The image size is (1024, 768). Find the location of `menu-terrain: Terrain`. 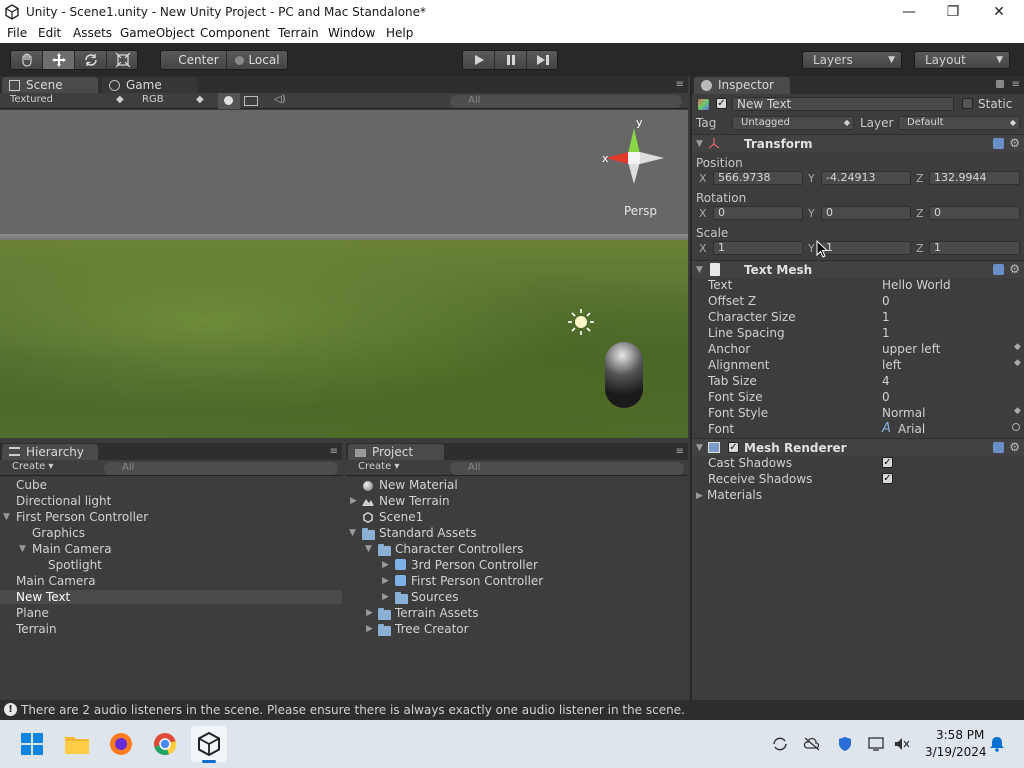

menu-terrain: Terrain is located at coordinates (298, 33).